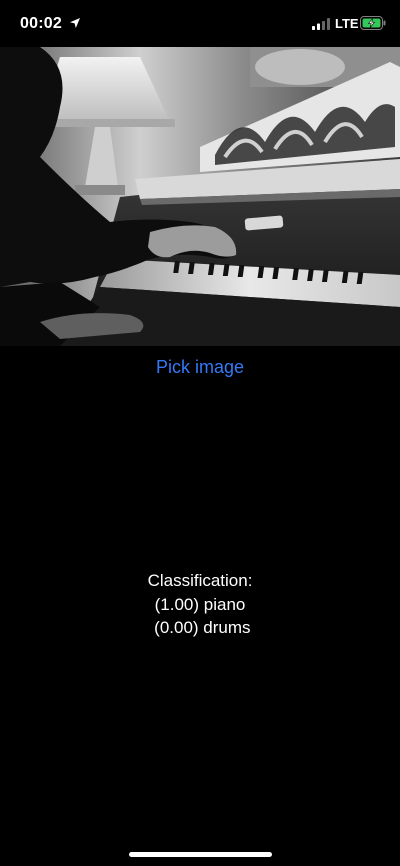 This screenshot has height=866, width=400. I want to click on cellular-signal-icon, so click(321, 24).